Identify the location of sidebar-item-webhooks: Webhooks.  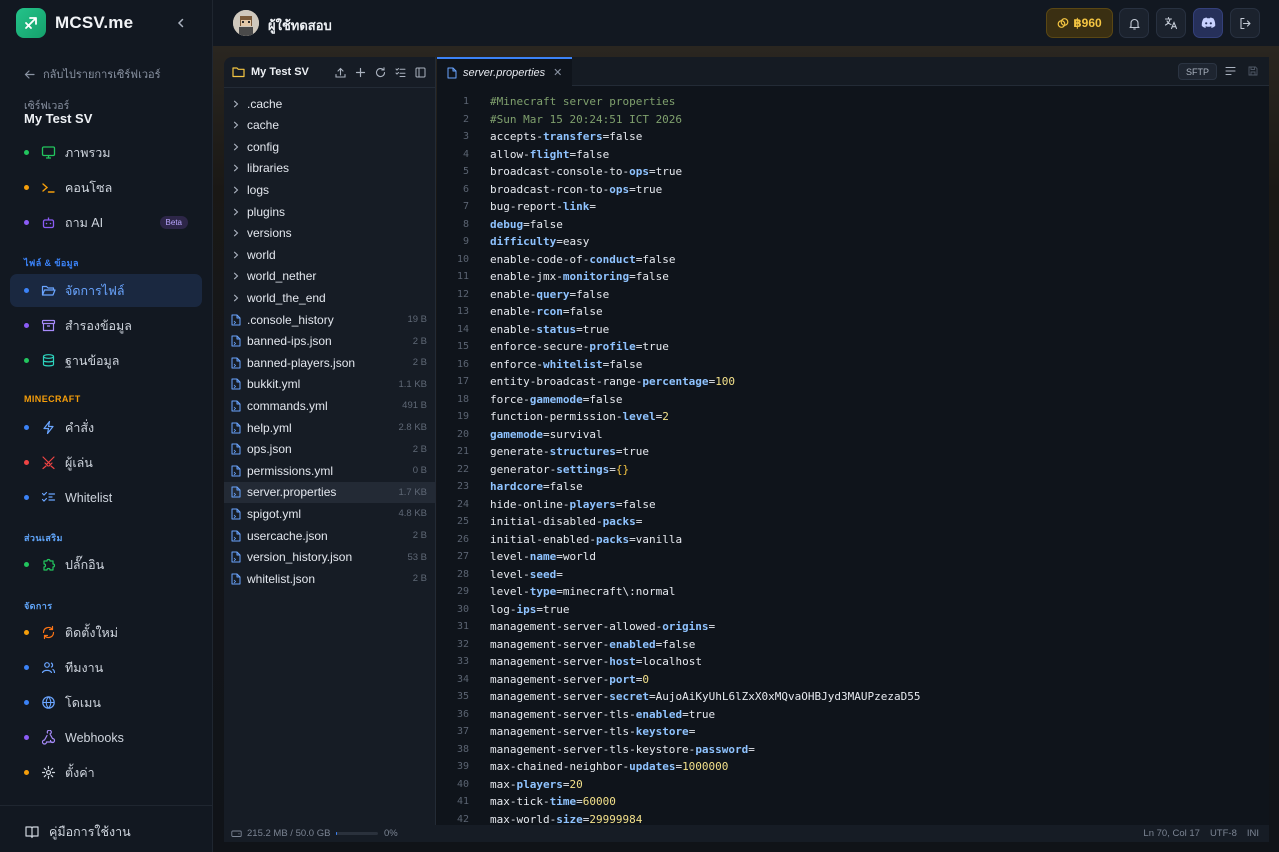
(106, 737).